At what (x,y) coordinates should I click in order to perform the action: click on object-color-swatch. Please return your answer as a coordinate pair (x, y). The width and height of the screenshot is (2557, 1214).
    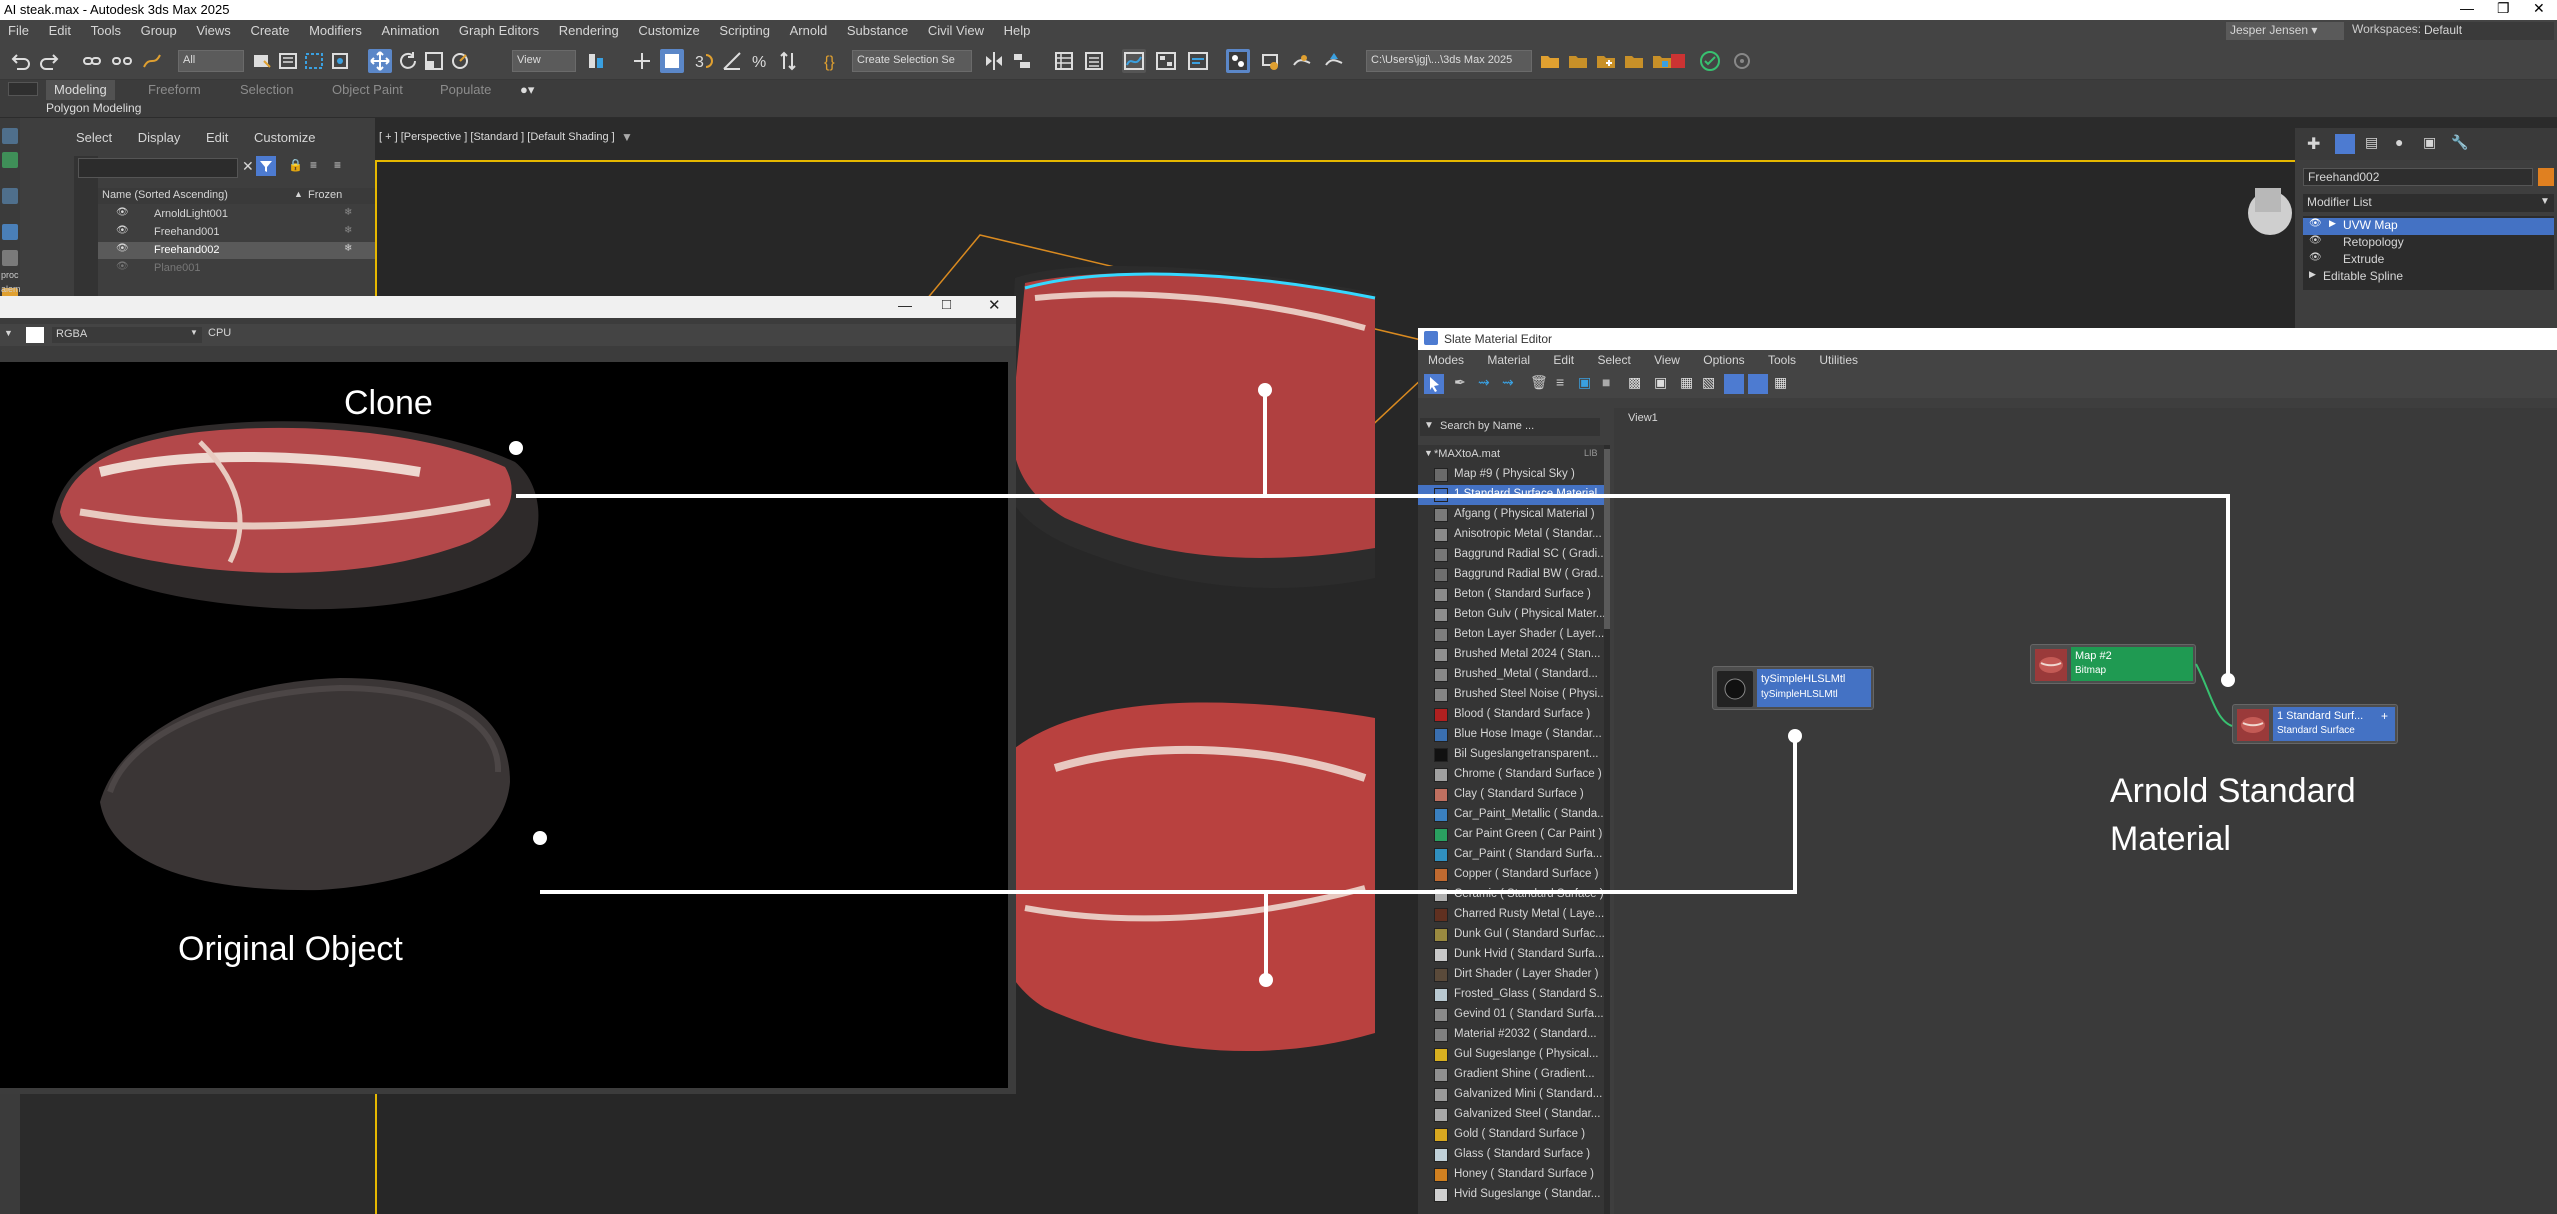
    Looking at the image, I should click on (2546, 177).